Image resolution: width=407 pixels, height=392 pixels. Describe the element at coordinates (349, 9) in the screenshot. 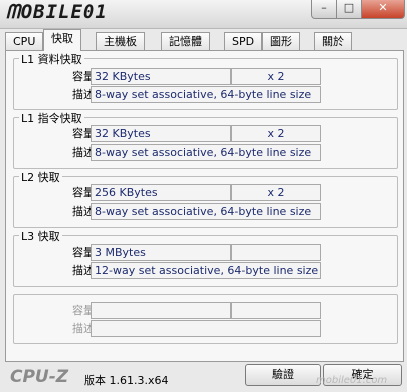

I see `maximize-button: □` at that location.